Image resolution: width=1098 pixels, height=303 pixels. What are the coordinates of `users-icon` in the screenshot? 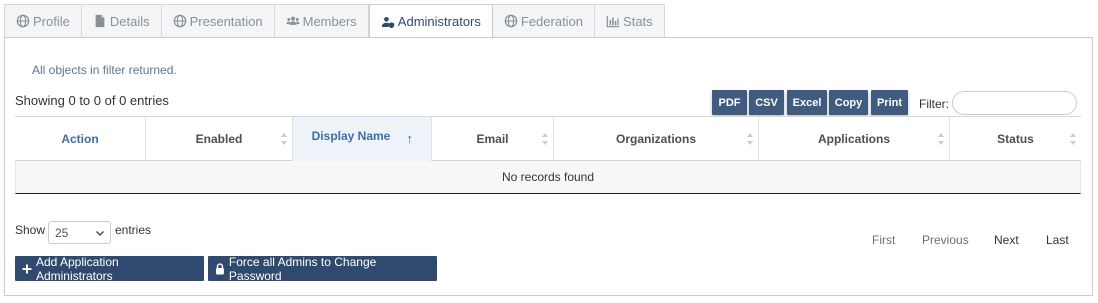 It's located at (292, 21).